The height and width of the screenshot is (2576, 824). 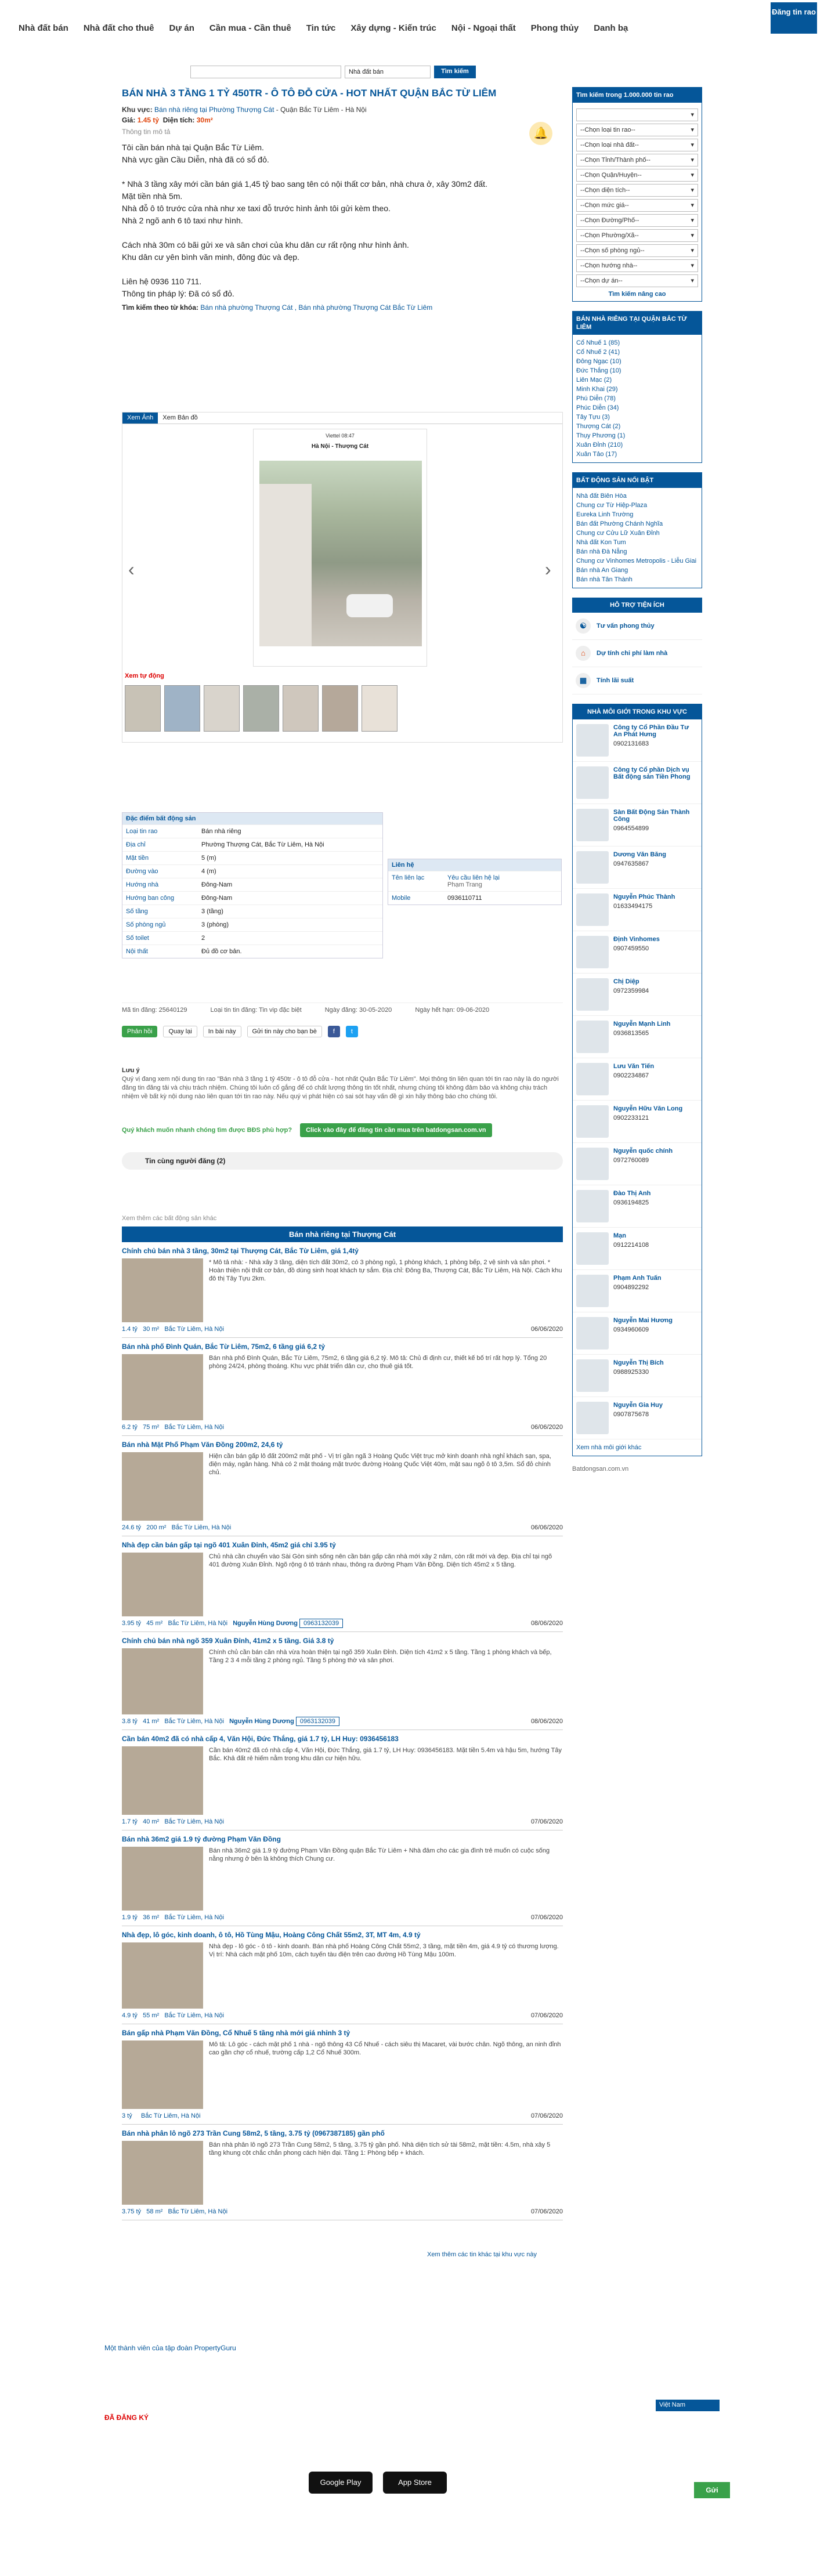 What do you see at coordinates (637, 294) in the screenshot?
I see `advanced-search-link: Tìm kiếm nâng cao` at bounding box center [637, 294].